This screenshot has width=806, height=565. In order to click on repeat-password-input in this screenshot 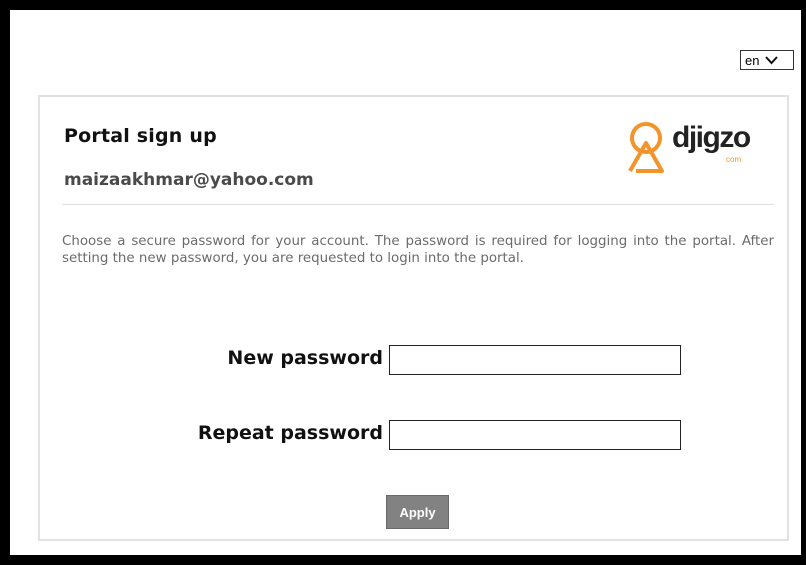, I will do `click(535, 435)`.